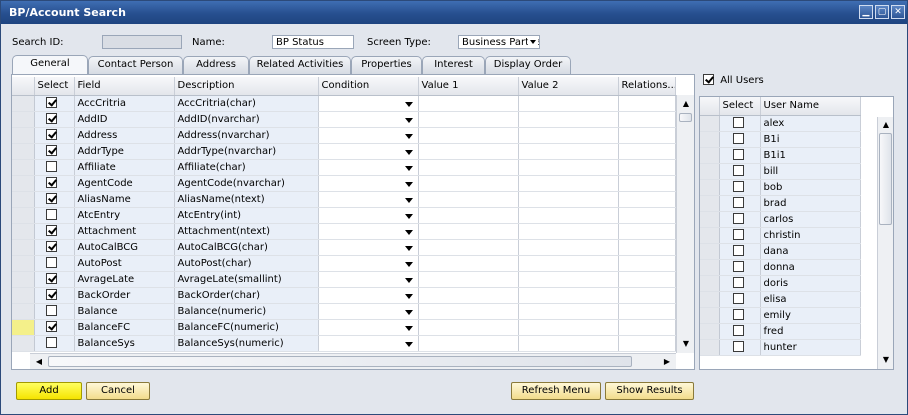  Describe the element at coordinates (135, 65) in the screenshot. I see `tab-contact-person: Contact Person` at that location.